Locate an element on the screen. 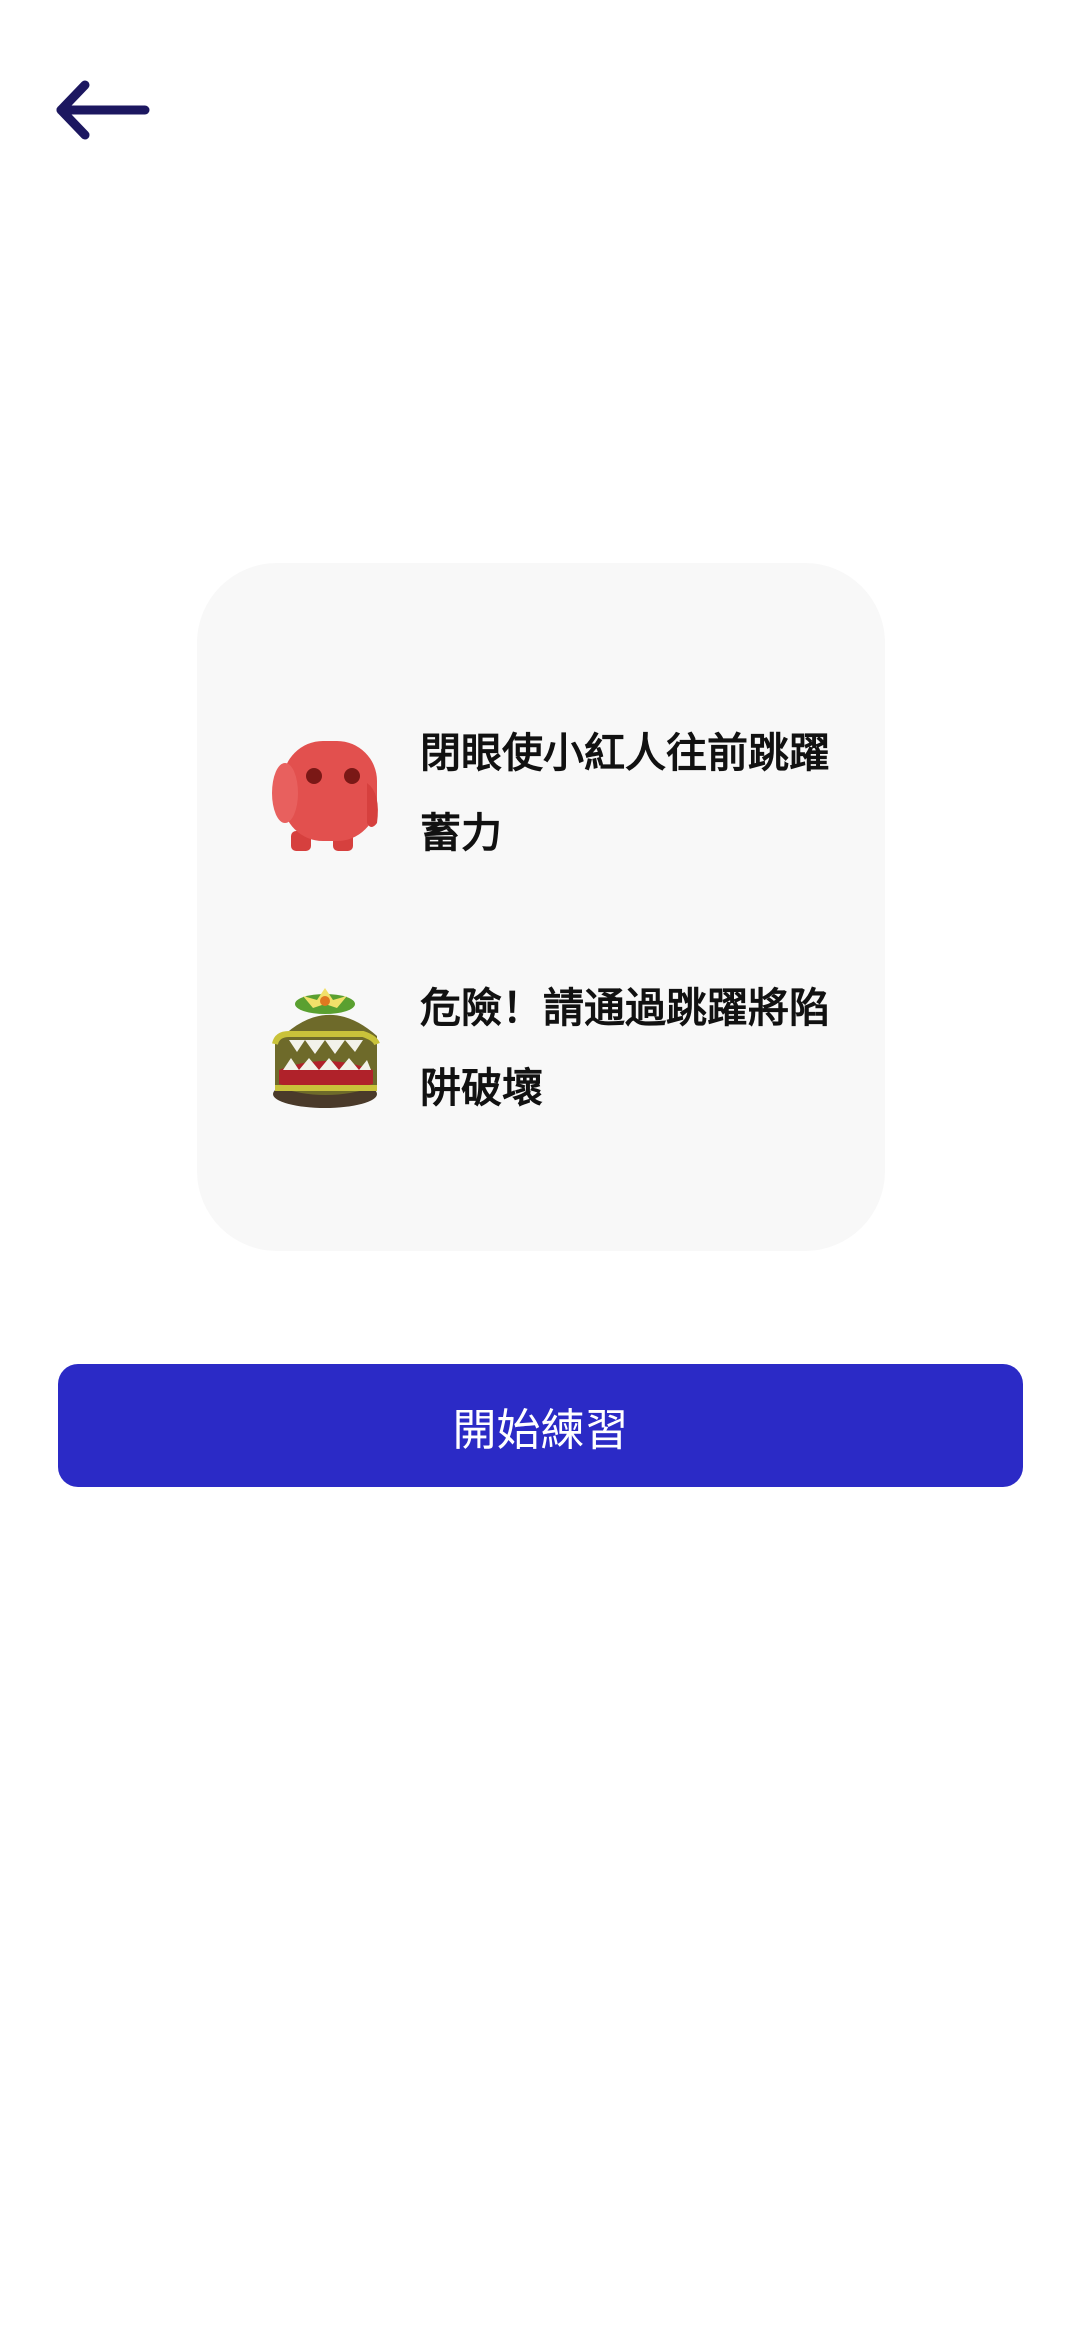 Image resolution: width=1080 pixels, height=2340 pixels. instruction-text-blink: 閉眼使小紅人往前跳躍蓄力 is located at coordinates (625, 793).